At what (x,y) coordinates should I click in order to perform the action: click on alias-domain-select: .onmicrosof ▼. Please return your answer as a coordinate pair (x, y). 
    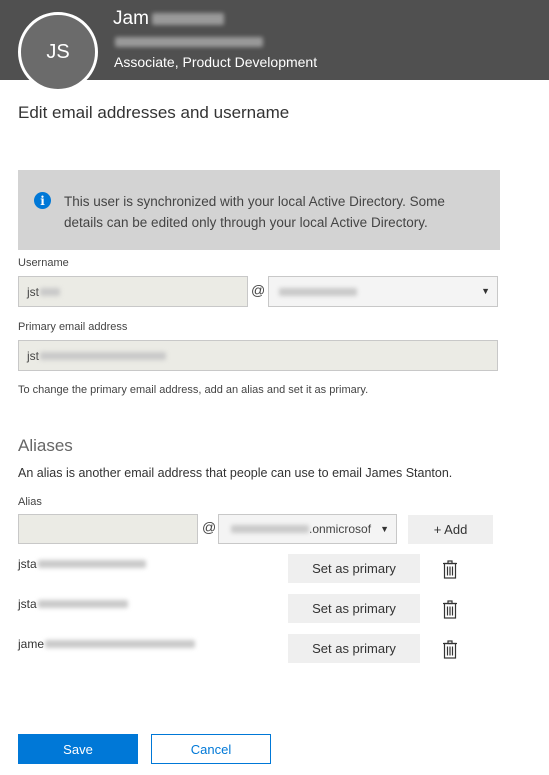
    Looking at the image, I should click on (307, 529).